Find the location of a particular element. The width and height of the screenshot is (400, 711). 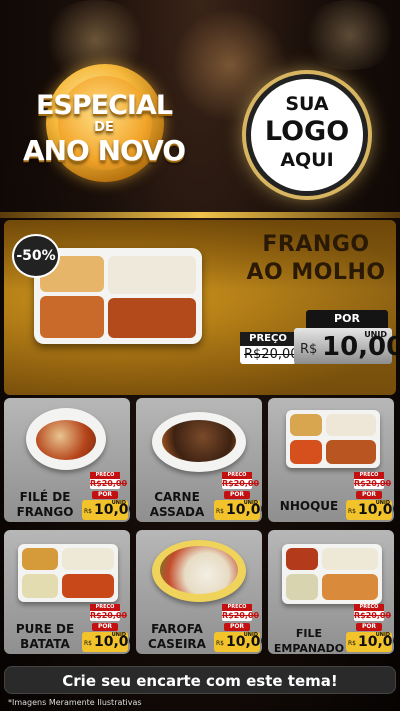

product-name: FILÉ DE FRANGO is located at coordinates (45, 505).